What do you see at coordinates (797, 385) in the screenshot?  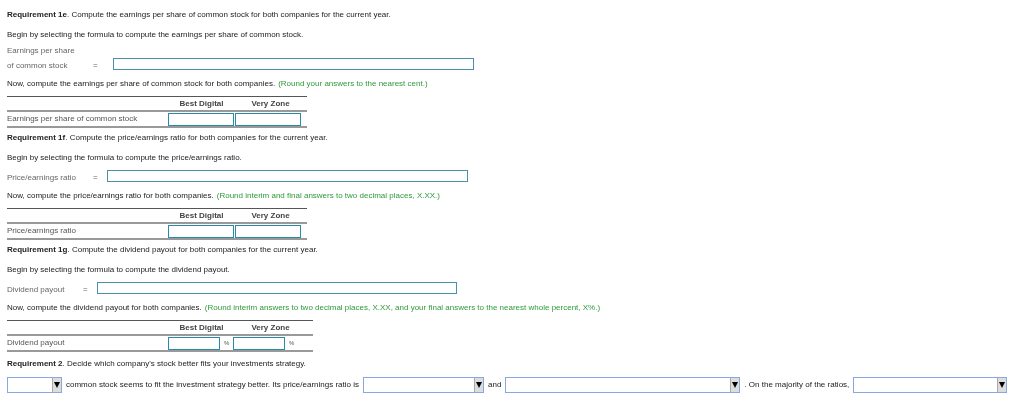 I see `sentence-text: . On the majority of the ratios,` at bounding box center [797, 385].